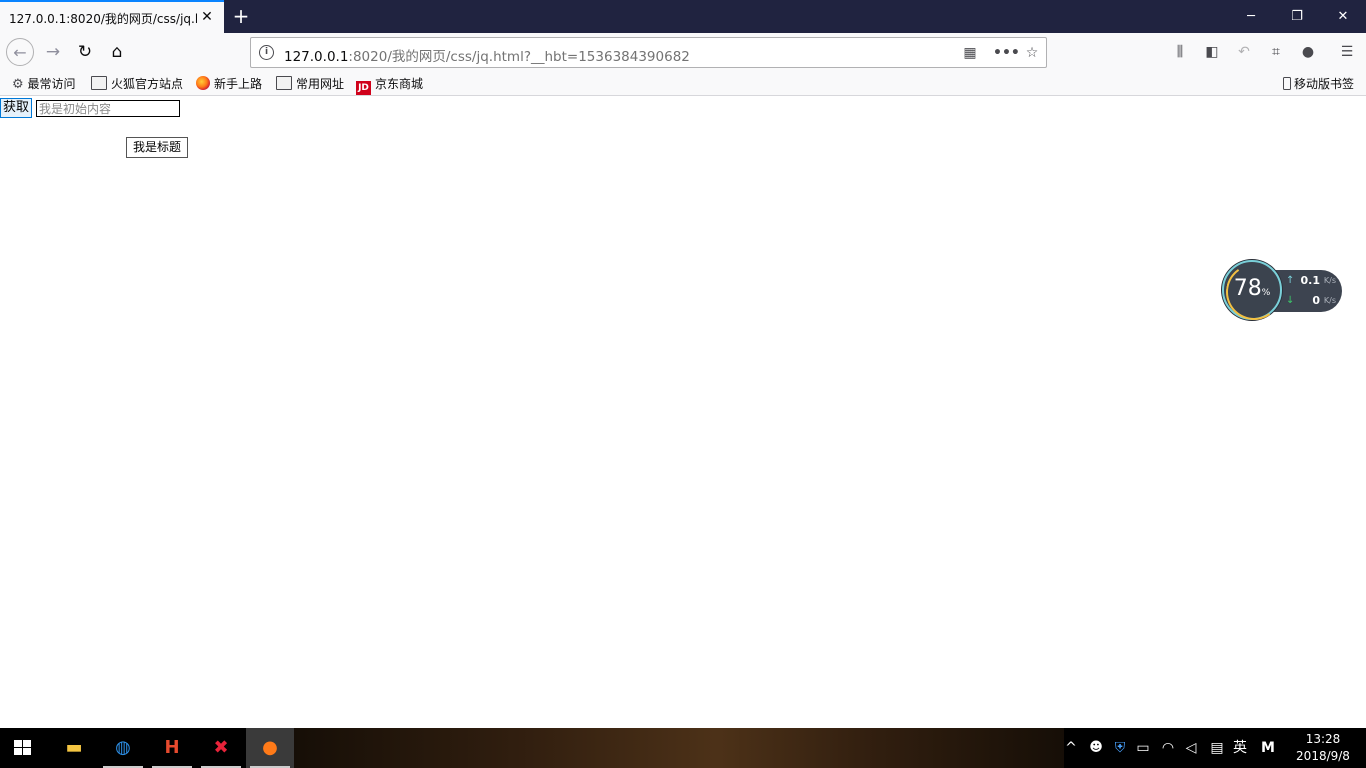 The width and height of the screenshot is (1366, 768). I want to click on notification-icon: ▤, so click(1217, 748).